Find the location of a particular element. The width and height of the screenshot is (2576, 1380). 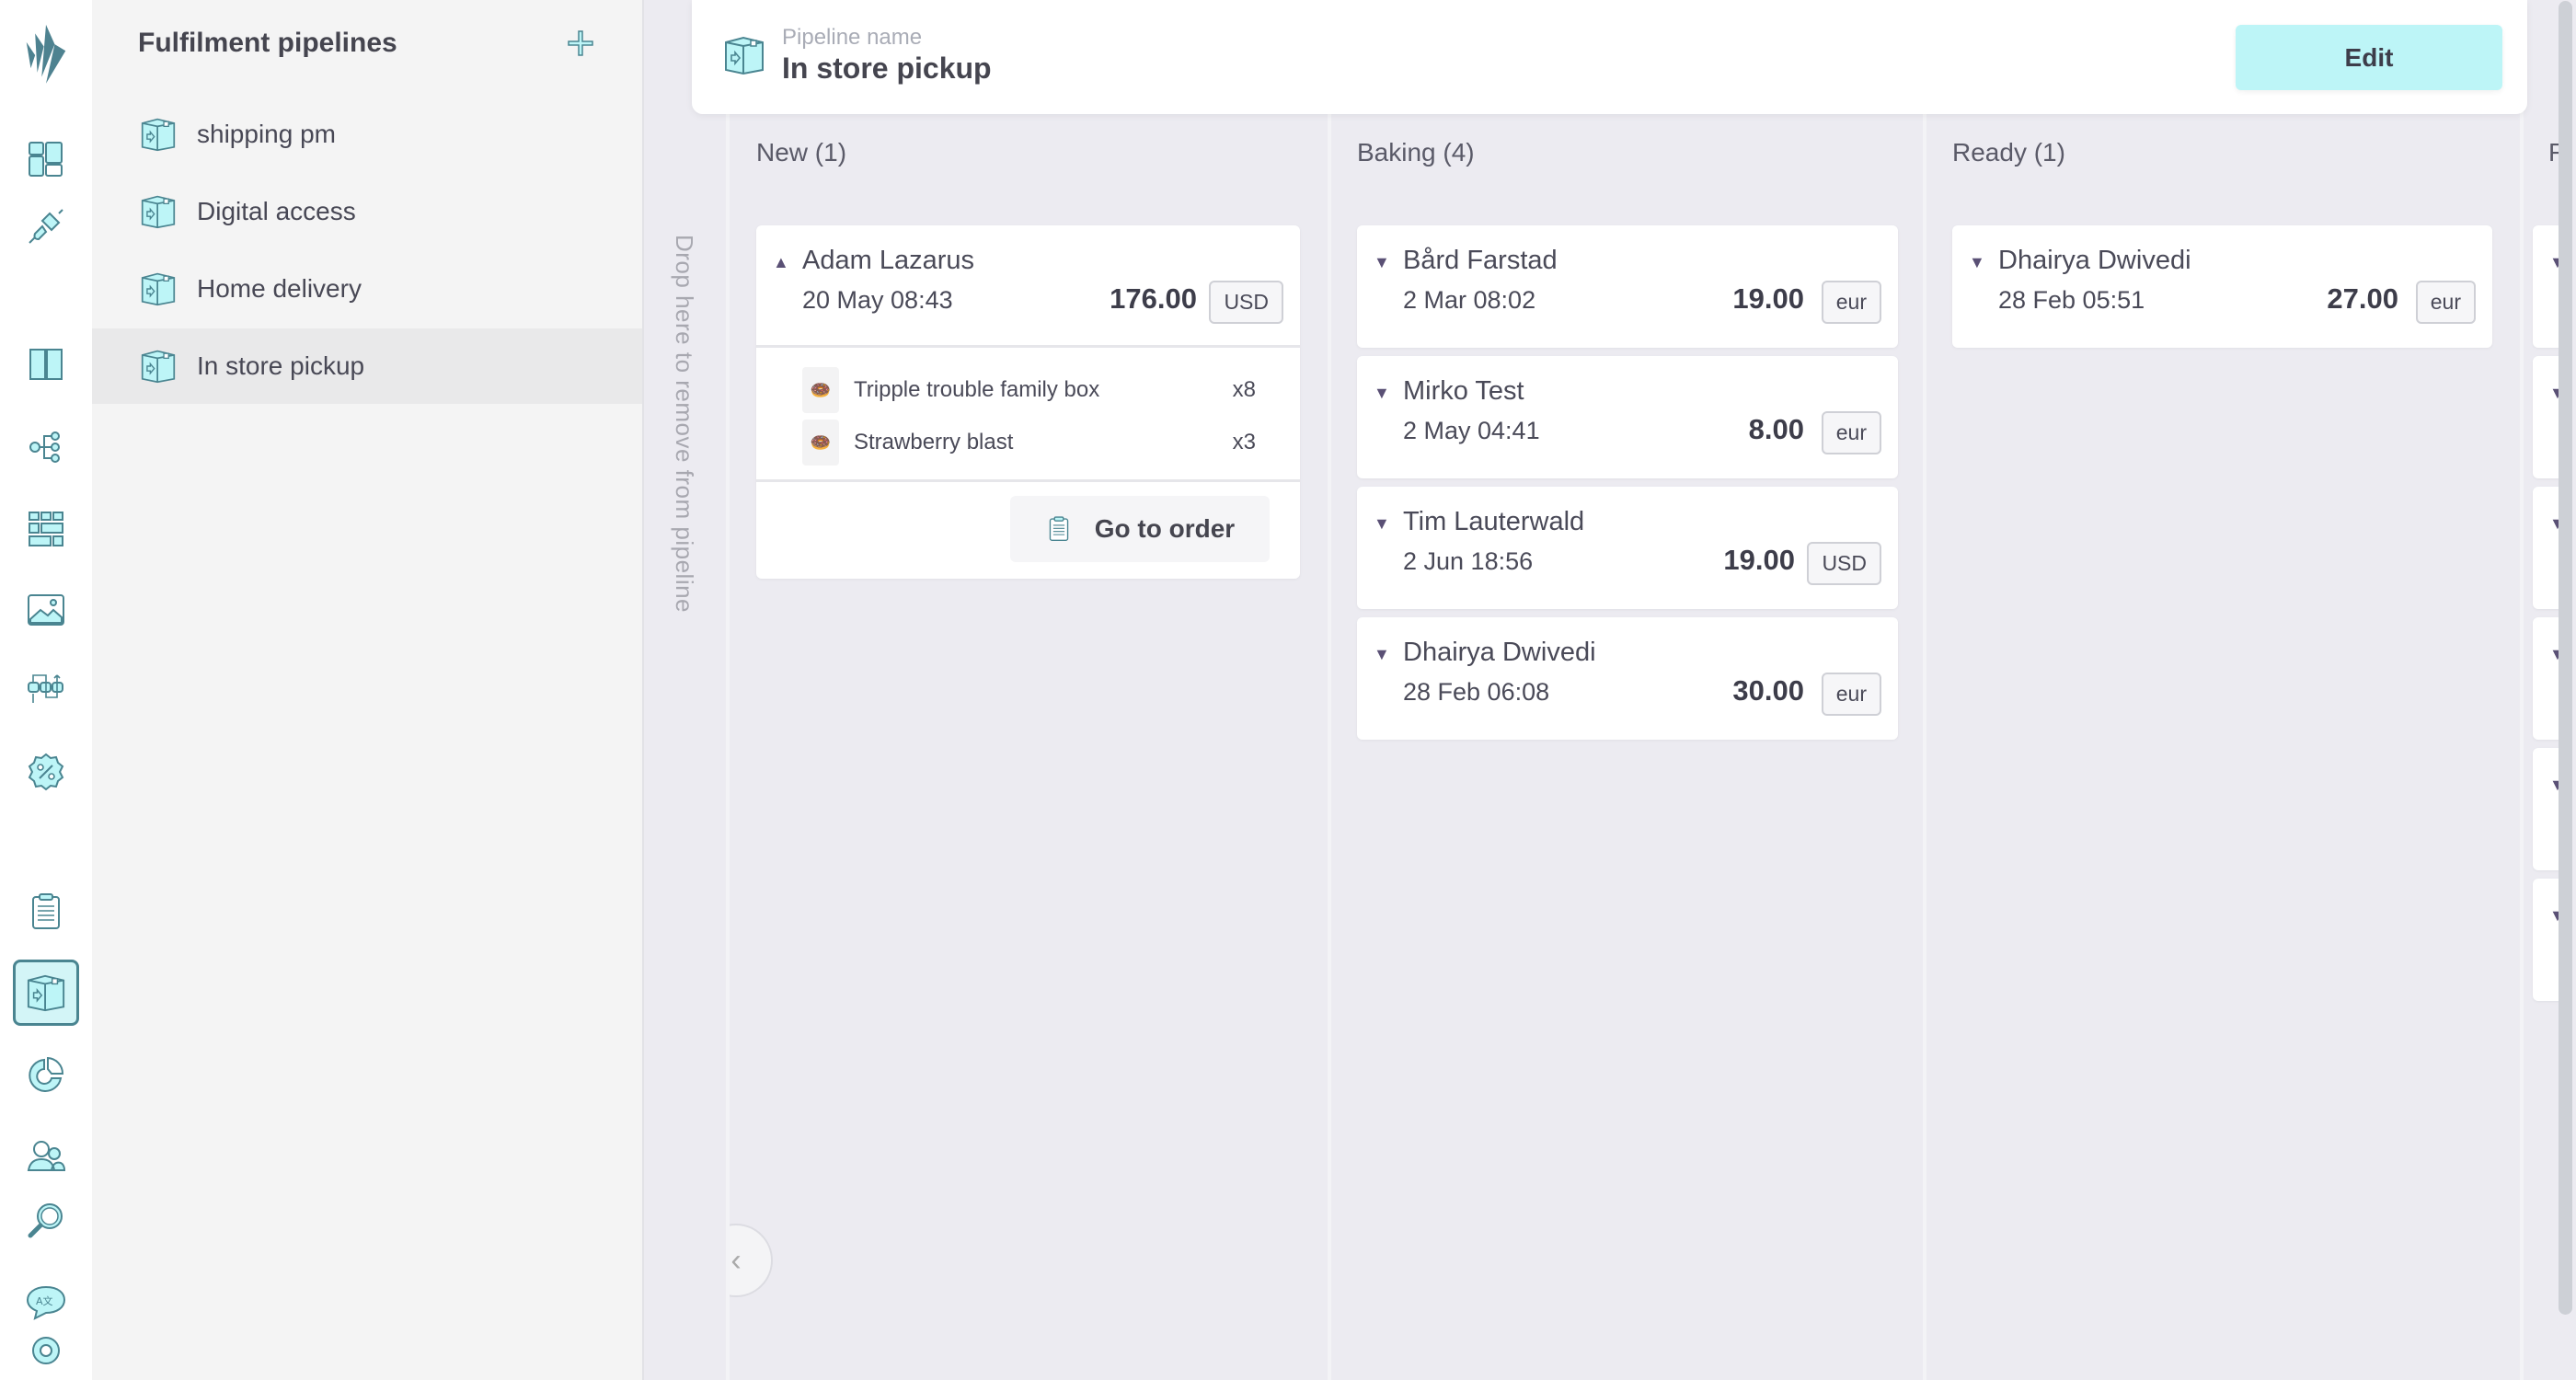

rail-item-users is located at coordinates (46, 1155).